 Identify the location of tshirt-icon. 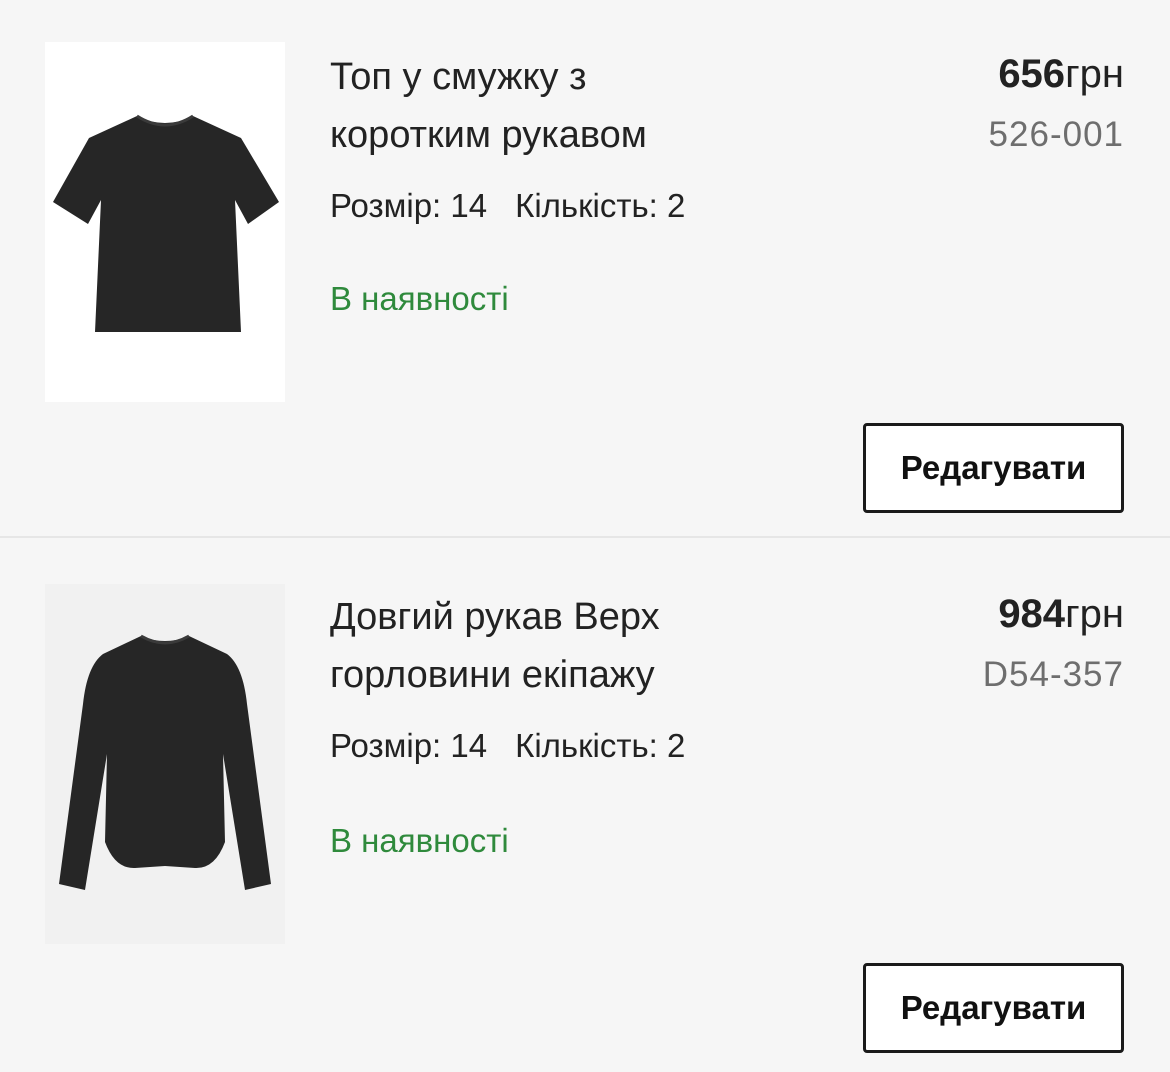
(166, 223).